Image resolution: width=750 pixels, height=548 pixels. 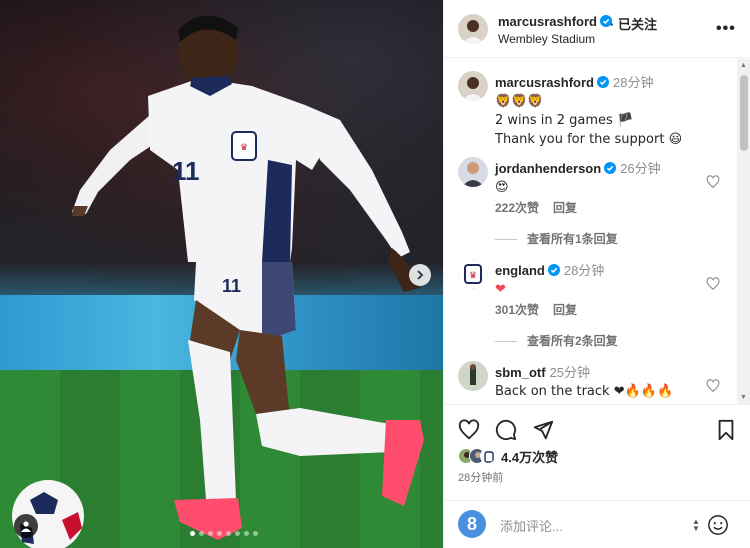 I want to click on author-avatar, so click(x=473, y=29).